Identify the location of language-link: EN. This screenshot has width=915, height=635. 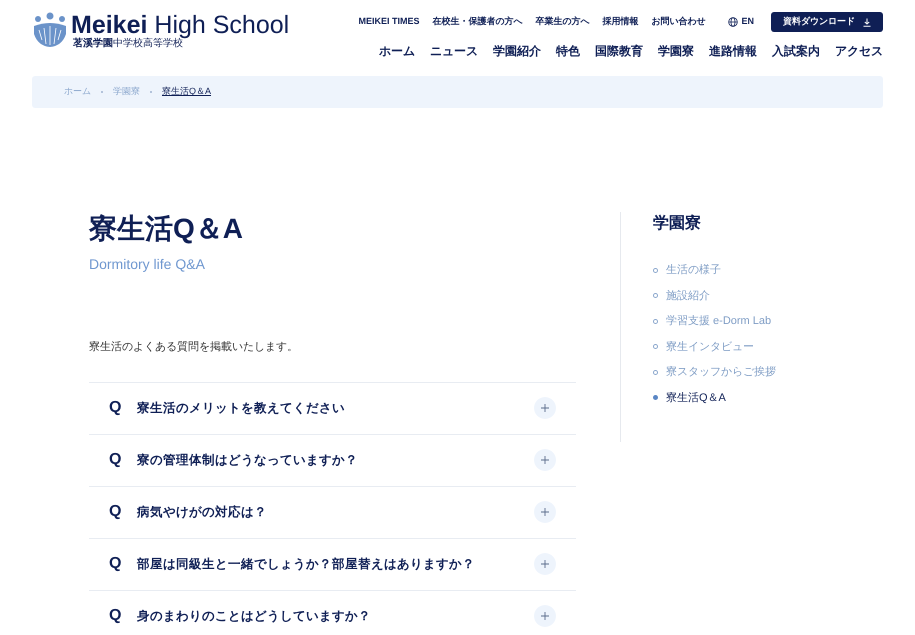
(741, 22).